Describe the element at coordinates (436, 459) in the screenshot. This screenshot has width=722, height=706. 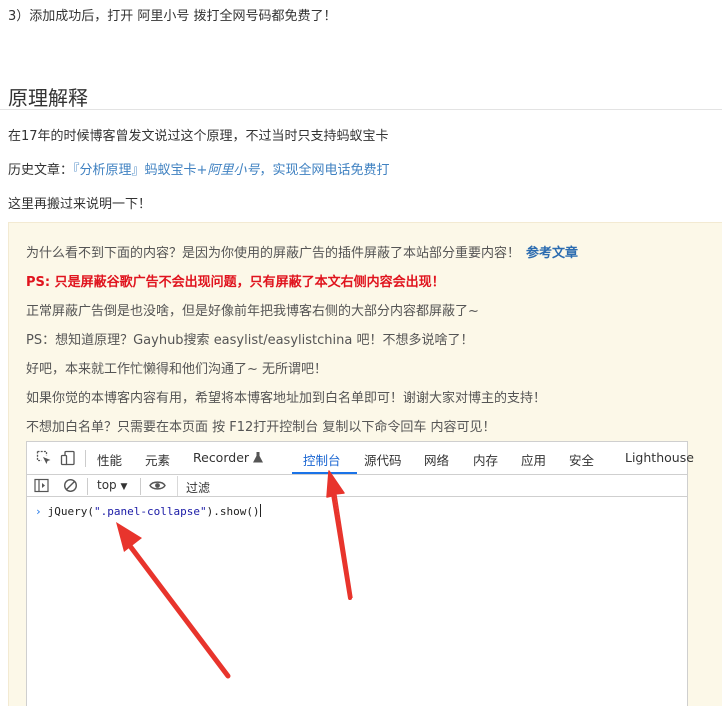
I see `tab-network: 网络` at that location.